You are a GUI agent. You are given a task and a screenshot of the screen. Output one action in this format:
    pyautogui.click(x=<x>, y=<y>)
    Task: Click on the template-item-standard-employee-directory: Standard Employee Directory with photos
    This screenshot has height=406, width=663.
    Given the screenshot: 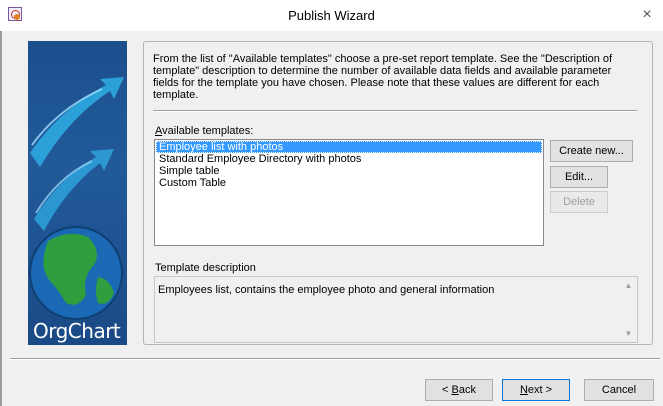 What is the action you would take?
    pyautogui.click(x=349, y=159)
    